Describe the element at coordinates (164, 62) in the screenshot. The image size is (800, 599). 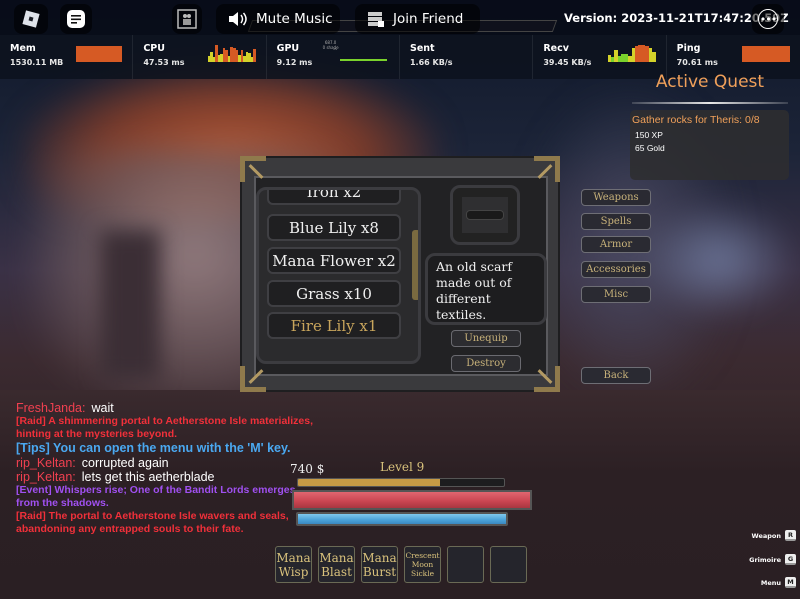
I see `stat-value: 47.53 ms` at that location.